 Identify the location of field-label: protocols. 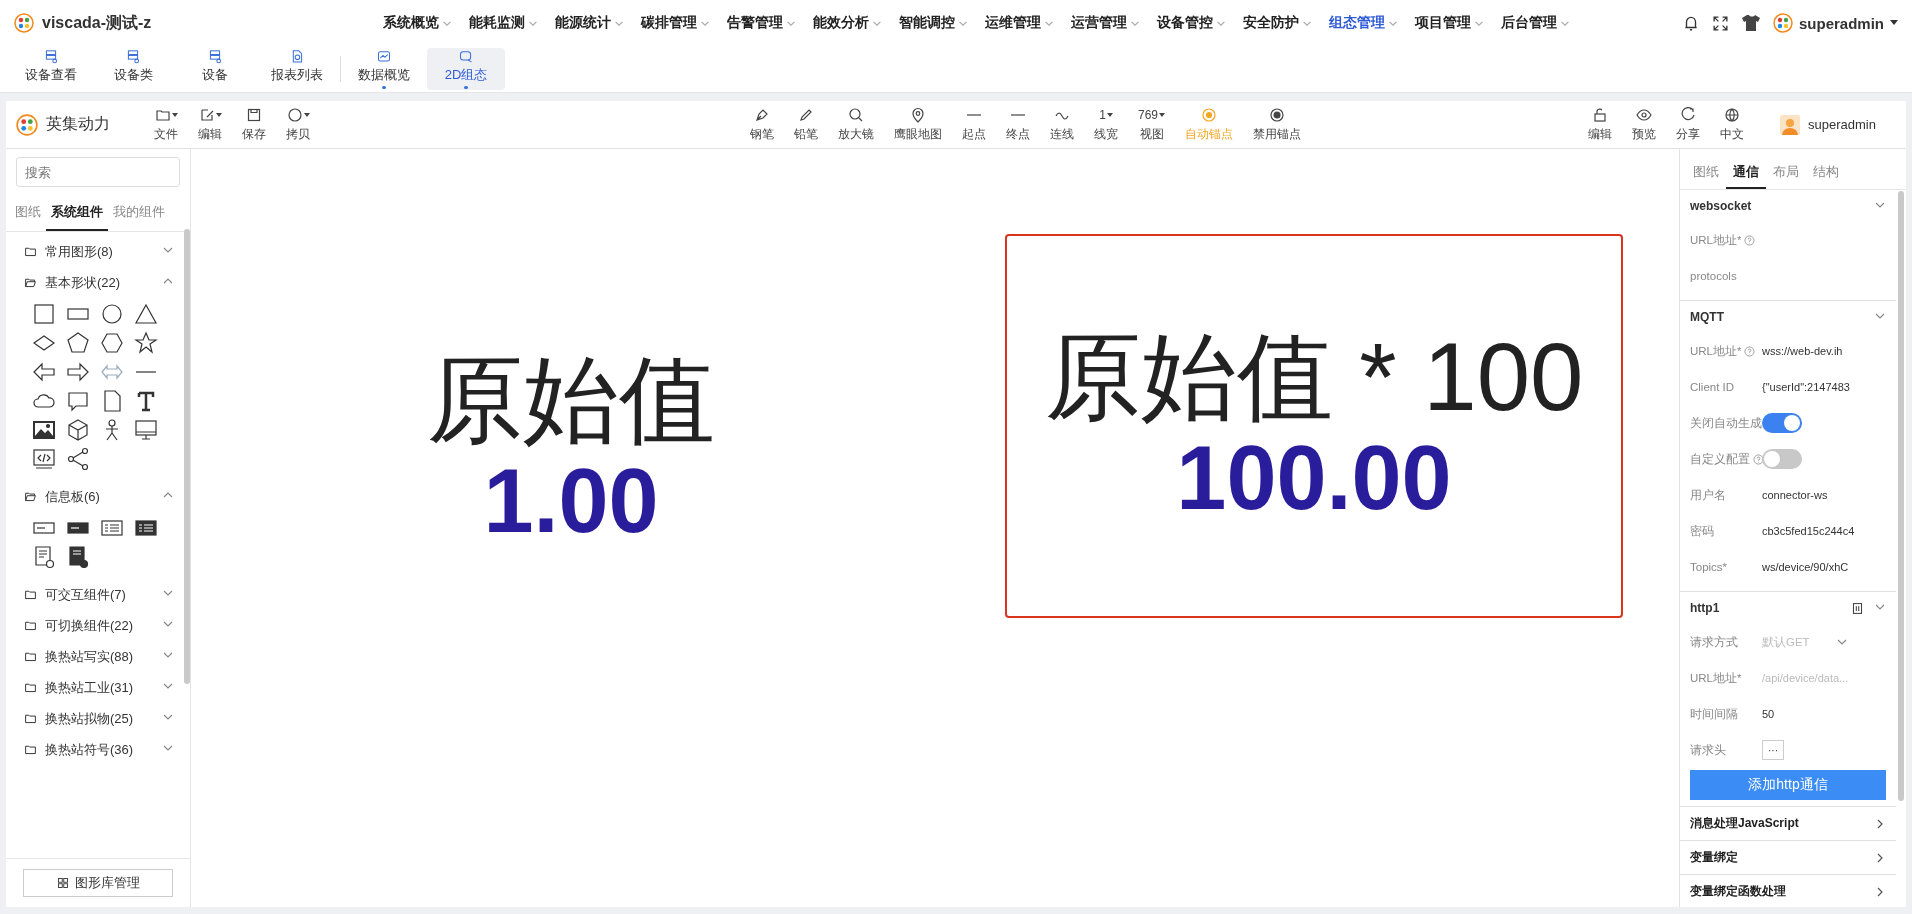
(1713, 276).